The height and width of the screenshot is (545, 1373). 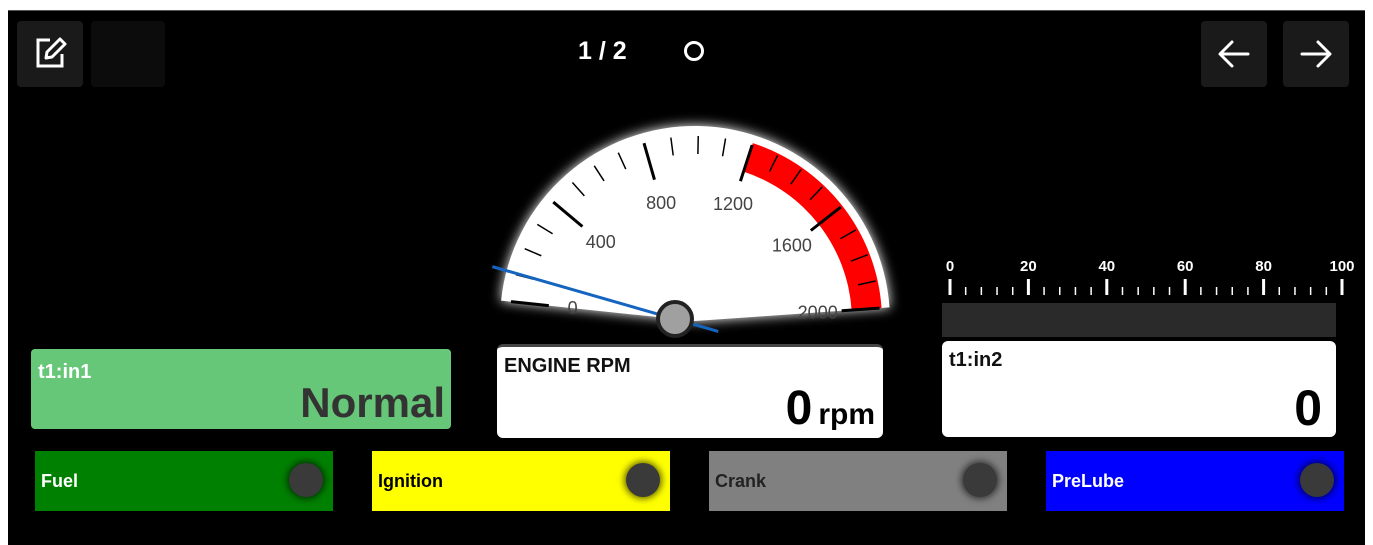 I want to click on rpm-value: 0, so click(x=799, y=408).